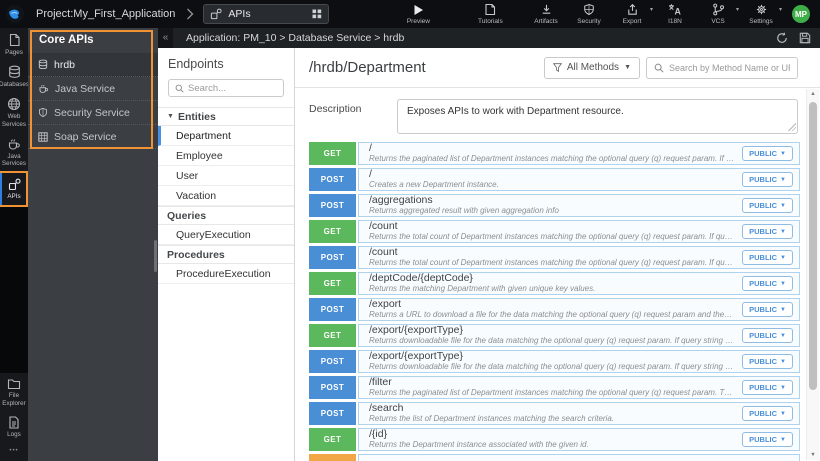 The height and width of the screenshot is (461, 820). I want to click on security-button: Security, so click(589, 14).